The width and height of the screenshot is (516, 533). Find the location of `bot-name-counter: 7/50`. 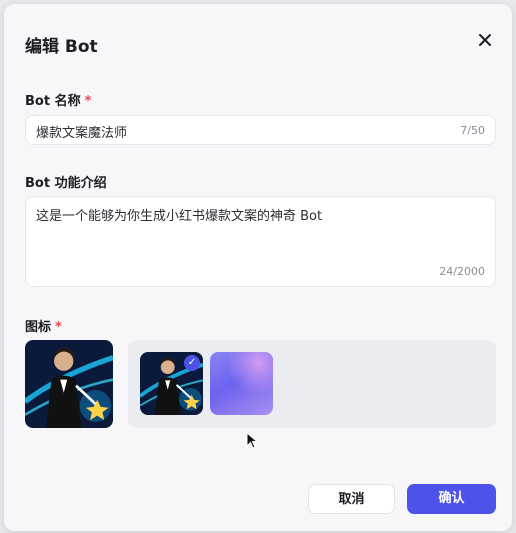

bot-name-counter: 7/50 is located at coordinates (472, 130).